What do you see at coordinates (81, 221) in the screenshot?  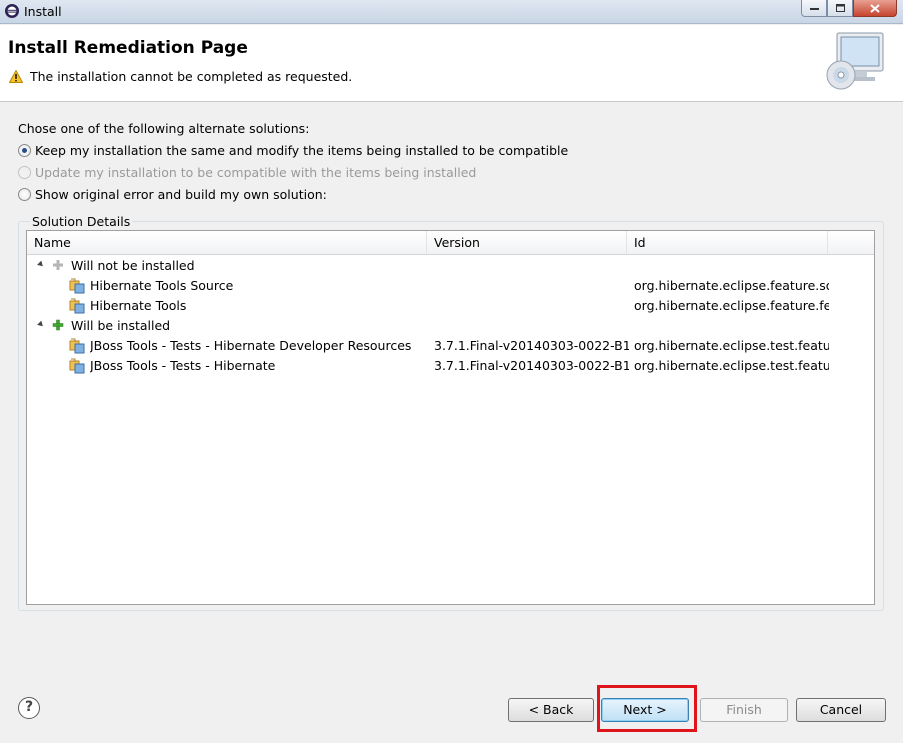 I see `solution-details-label: Solution Details` at bounding box center [81, 221].